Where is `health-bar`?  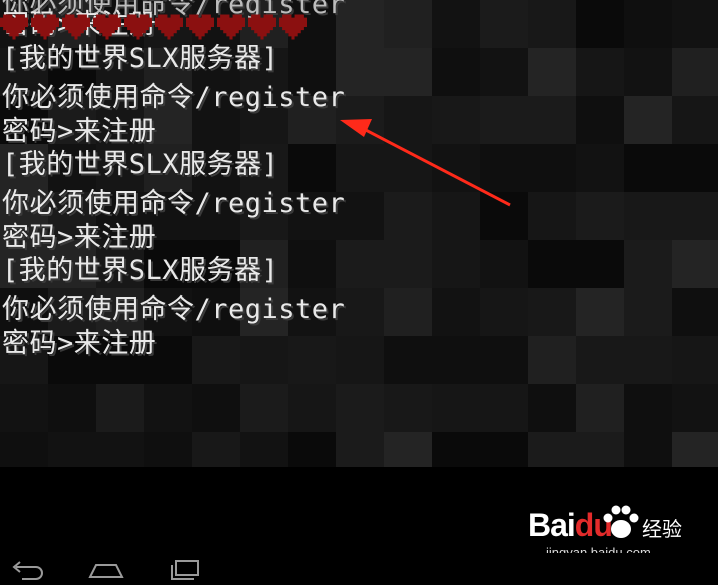 health-bar is located at coordinates (153, 27).